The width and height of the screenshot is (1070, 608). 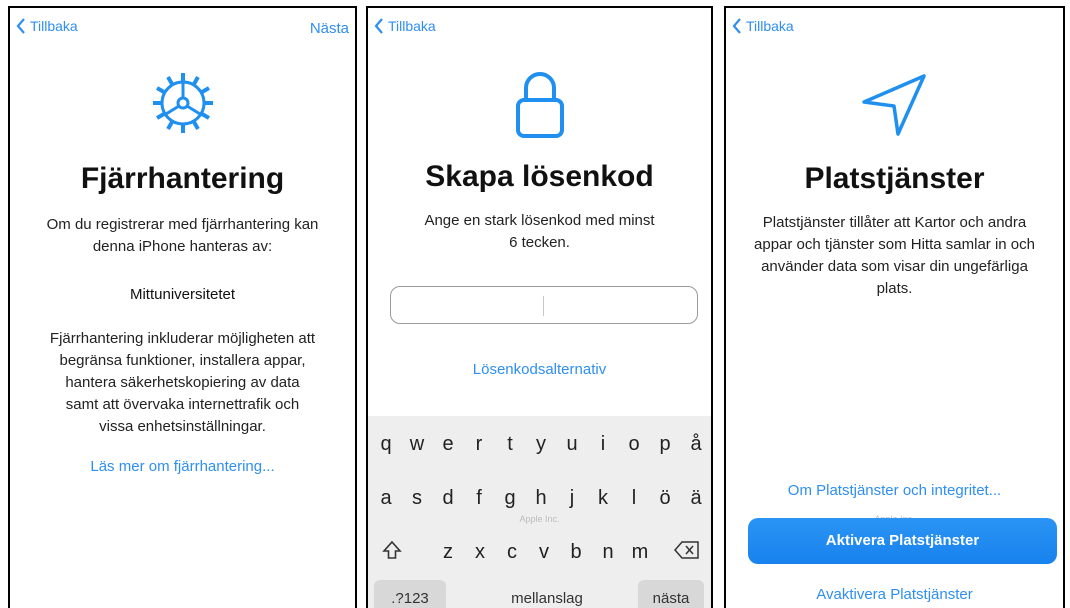 What do you see at coordinates (539, 176) in the screenshot?
I see `page-title: Skapa lösenkod` at bounding box center [539, 176].